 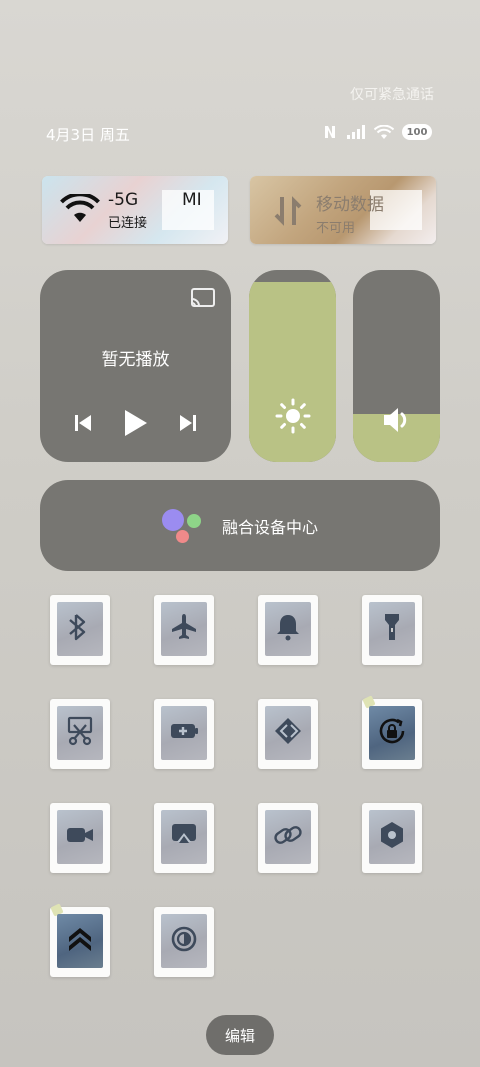 I want to click on toggle-shortcut, so click(x=288, y=734).